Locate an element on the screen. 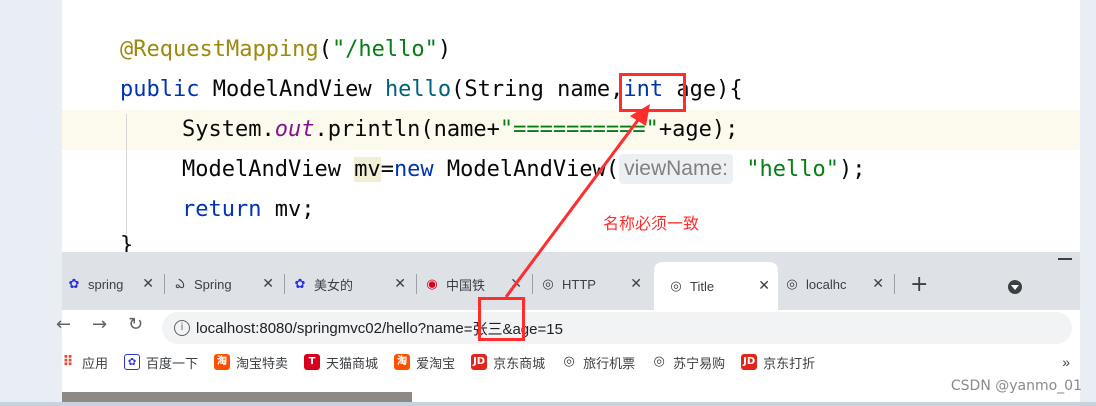 The height and width of the screenshot is (406, 1096). paren-token: ) is located at coordinates (444, 49).